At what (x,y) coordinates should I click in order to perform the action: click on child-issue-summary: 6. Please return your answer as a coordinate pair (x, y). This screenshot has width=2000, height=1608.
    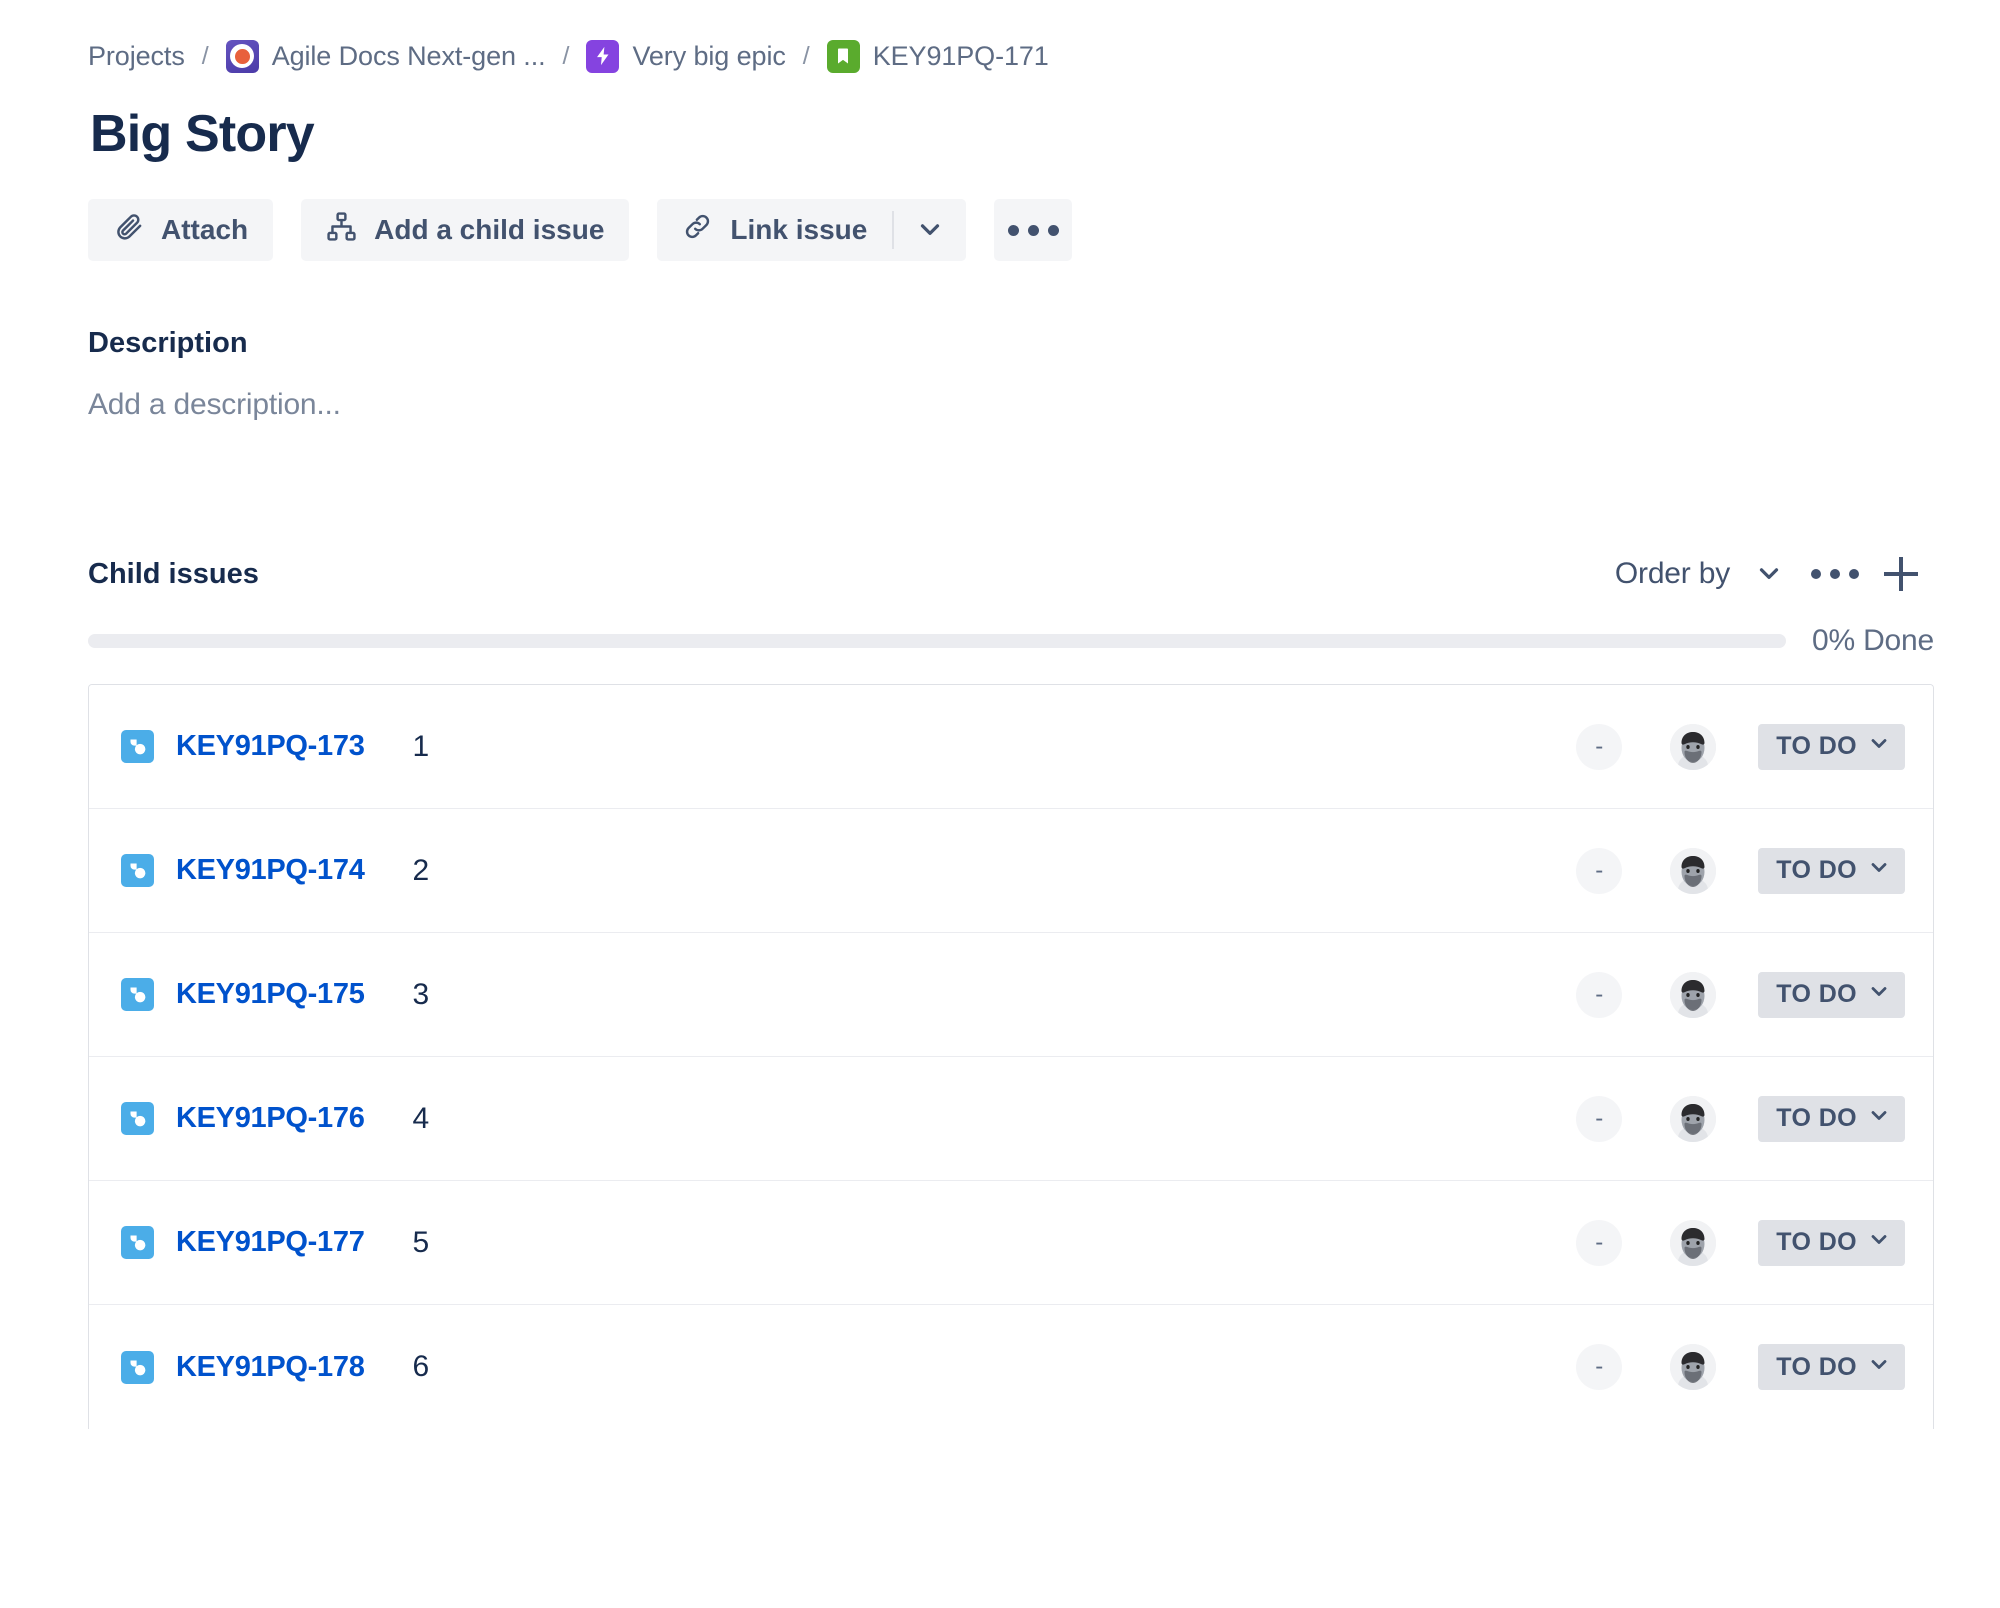
    Looking at the image, I should click on (421, 1367).